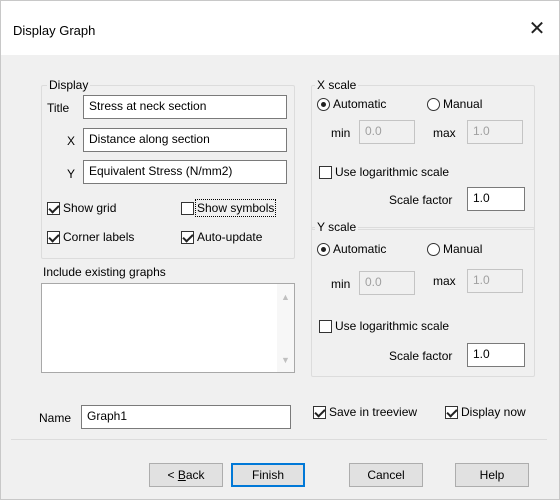 The image size is (560, 500). I want to click on include-existing-label: Include existing graphs, so click(104, 272).